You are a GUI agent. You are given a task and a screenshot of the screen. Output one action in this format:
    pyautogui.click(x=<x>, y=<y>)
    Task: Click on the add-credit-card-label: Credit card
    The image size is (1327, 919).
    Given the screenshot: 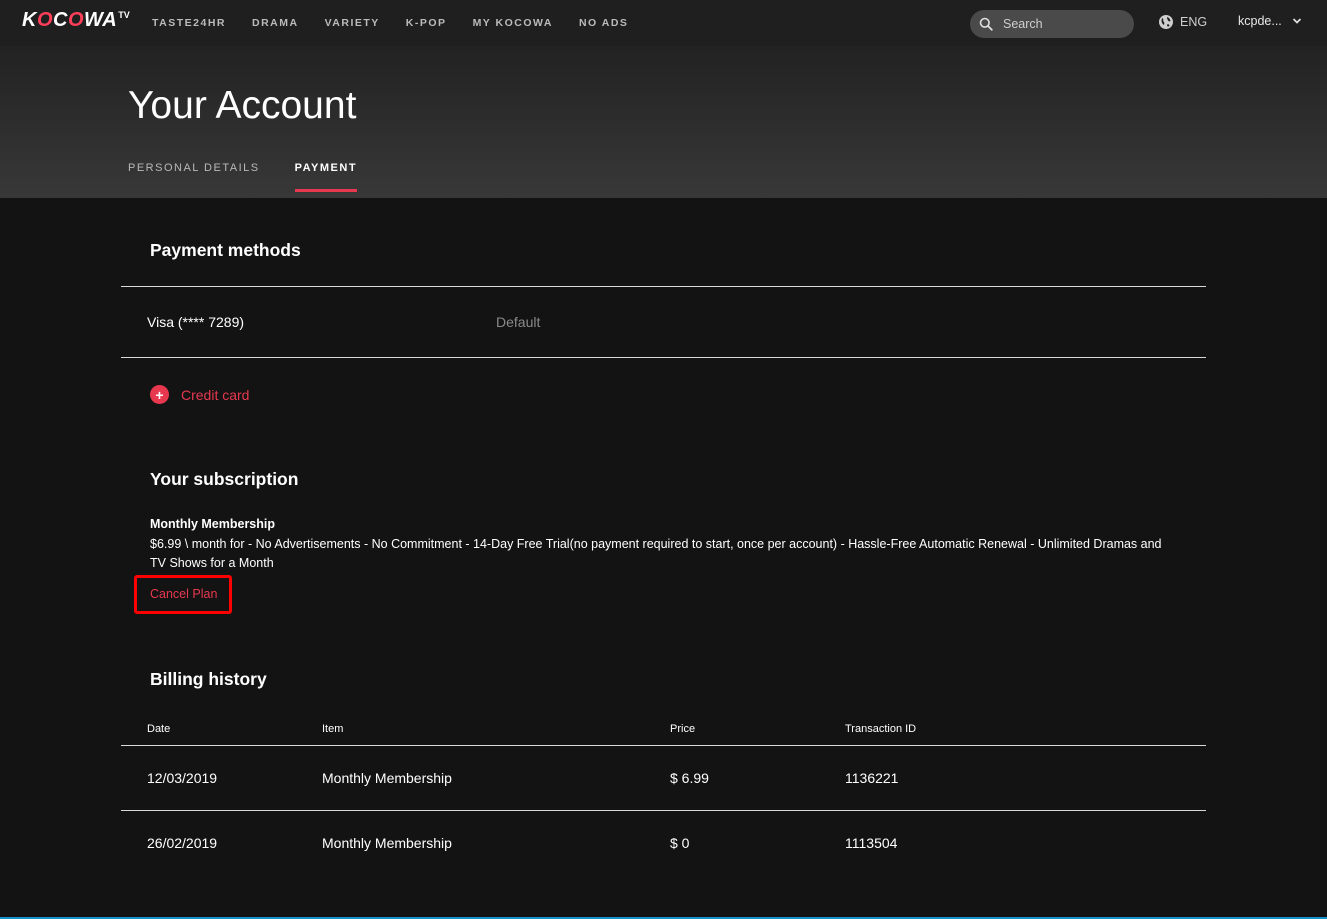 What is the action you would take?
    pyautogui.click(x=215, y=394)
    